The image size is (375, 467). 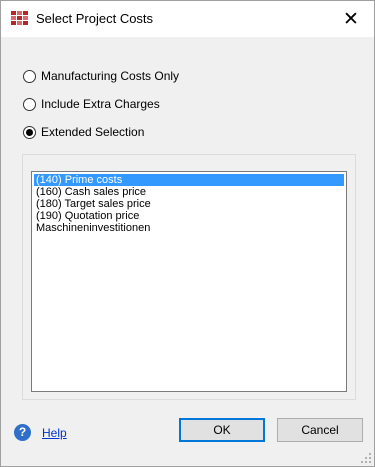 I want to click on cancel-button: Cancel, so click(x=320, y=430).